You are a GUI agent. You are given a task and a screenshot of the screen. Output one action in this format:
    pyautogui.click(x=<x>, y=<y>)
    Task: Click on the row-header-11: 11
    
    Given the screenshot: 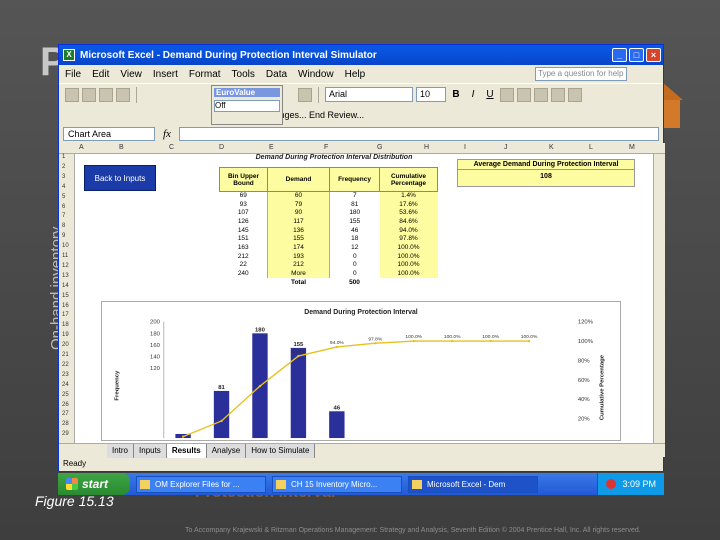 What is the action you would take?
    pyautogui.click(x=65, y=256)
    